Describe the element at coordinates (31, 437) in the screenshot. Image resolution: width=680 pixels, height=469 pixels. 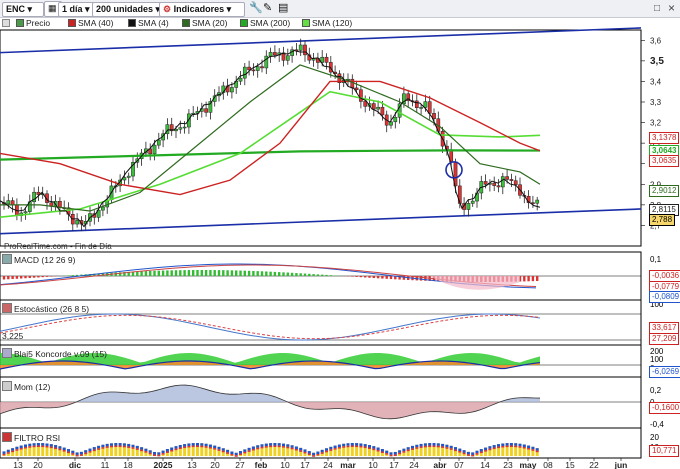
I see `rsi-filter-title: FILTRO RSI` at that location.